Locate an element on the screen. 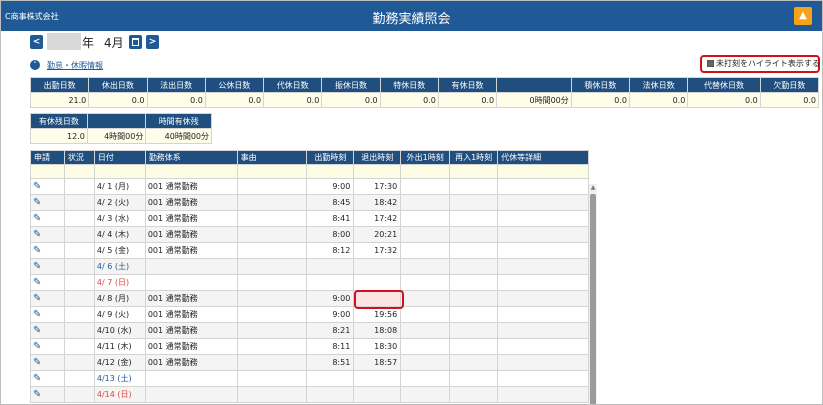 This screenshot has height=405, width=823. leave-info-toggle: 勤怠・休暇情報 is located at coordinates (75, 65).